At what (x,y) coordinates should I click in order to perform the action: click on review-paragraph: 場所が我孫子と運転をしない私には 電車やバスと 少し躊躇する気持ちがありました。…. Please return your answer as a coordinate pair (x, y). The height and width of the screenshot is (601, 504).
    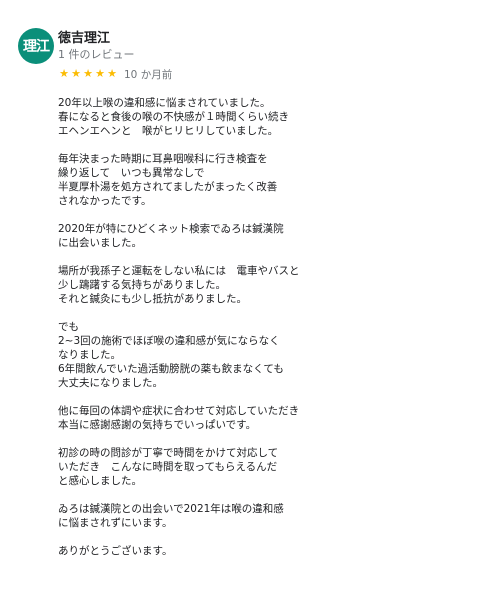
    Looking at the image, I should click on (179, 285).